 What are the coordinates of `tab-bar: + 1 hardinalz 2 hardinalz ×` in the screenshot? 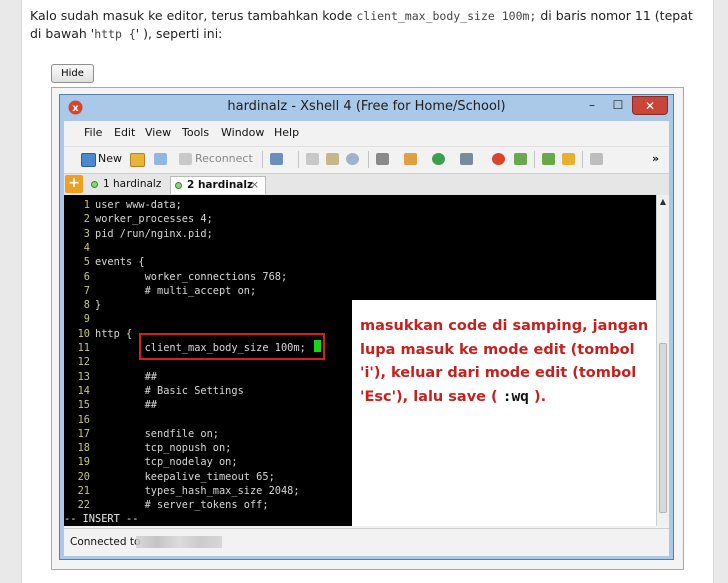 It's located at (366, 184).